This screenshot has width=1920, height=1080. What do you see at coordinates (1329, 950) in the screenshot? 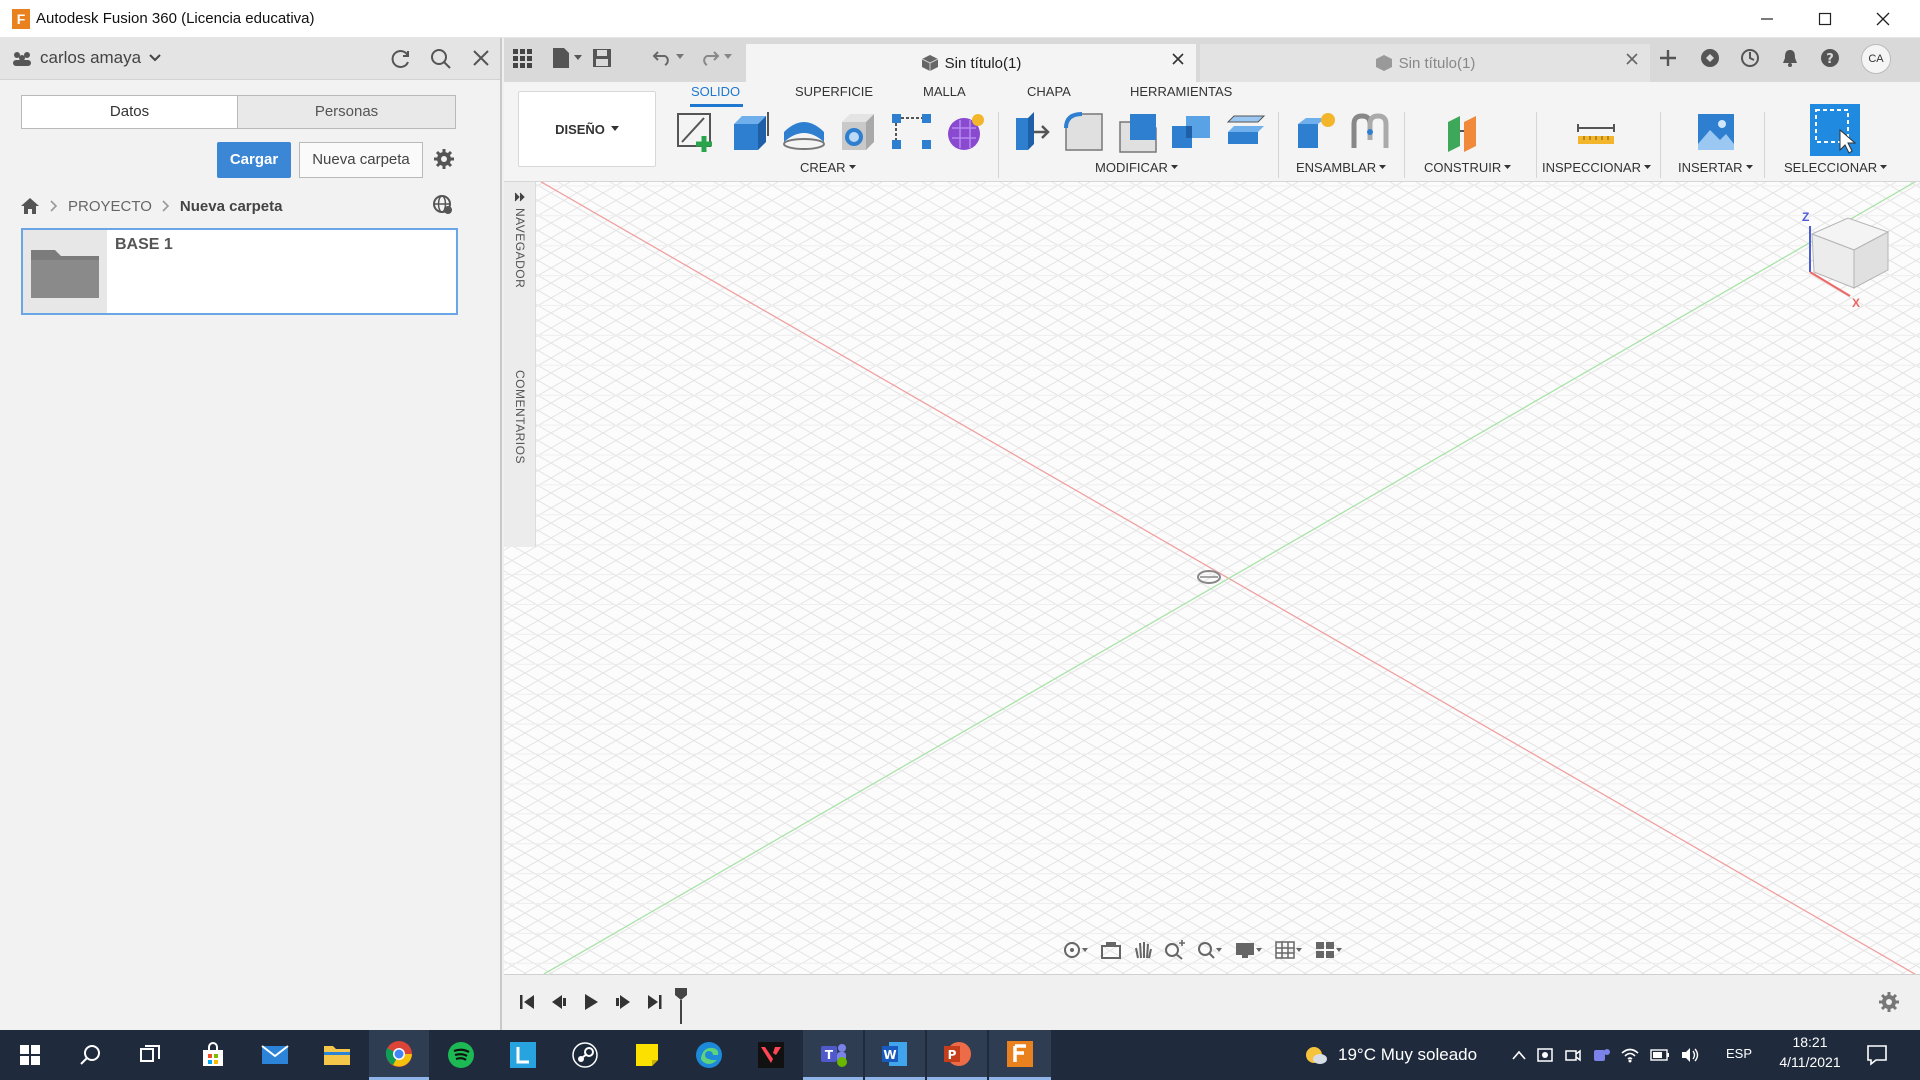
I see `viewports-icon` at bounding box center [1329, 950].